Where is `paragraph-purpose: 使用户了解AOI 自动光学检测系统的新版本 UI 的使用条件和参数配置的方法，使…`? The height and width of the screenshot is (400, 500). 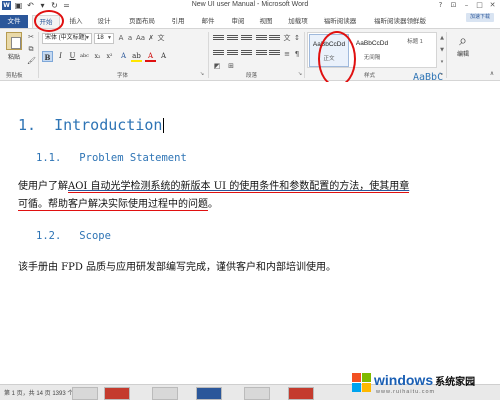 paragraph-purpose: 使用户了解AOI 自动光学检测系统的新版本 UI 的使用条件和参数配置的方法，使… is located at coordinates (253, 196).